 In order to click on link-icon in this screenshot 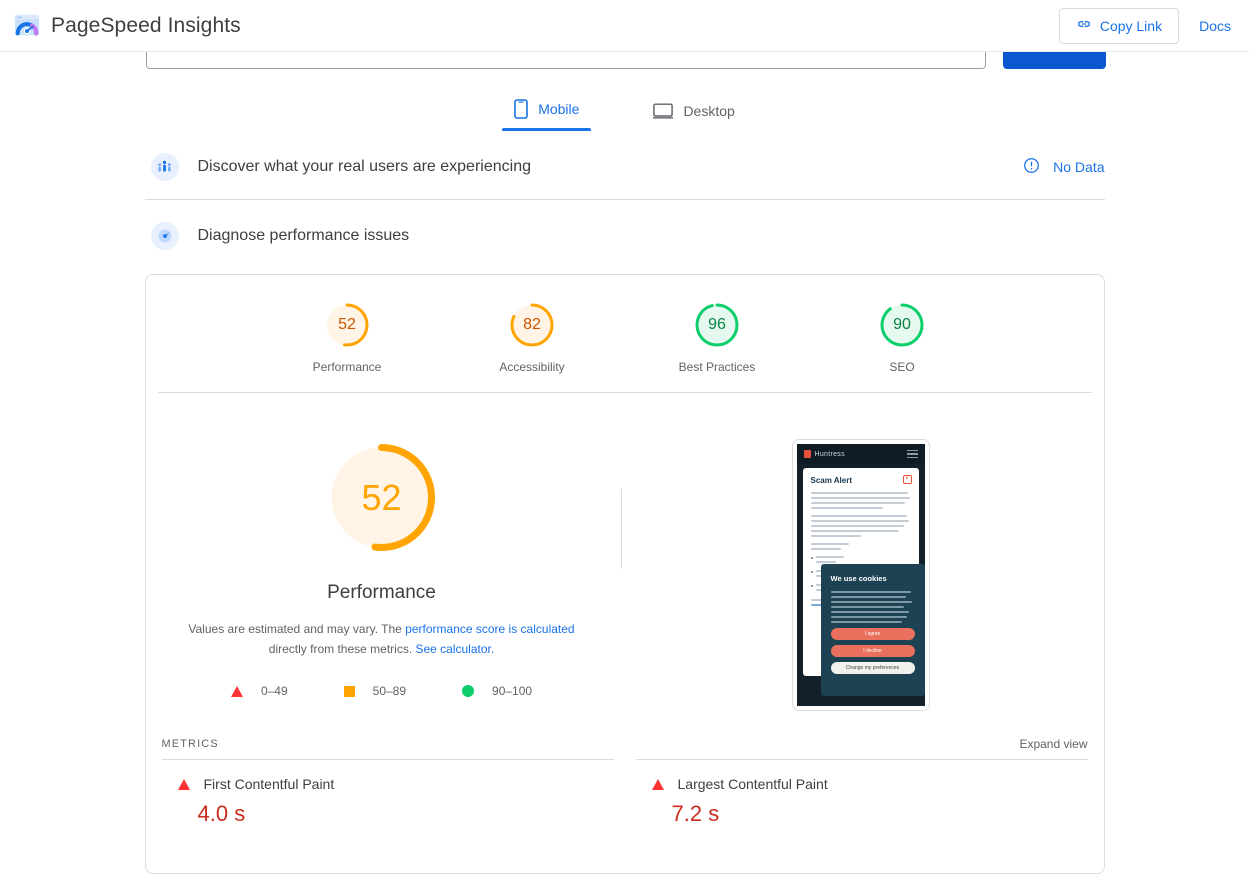, I will do `click(1084, 25)`.